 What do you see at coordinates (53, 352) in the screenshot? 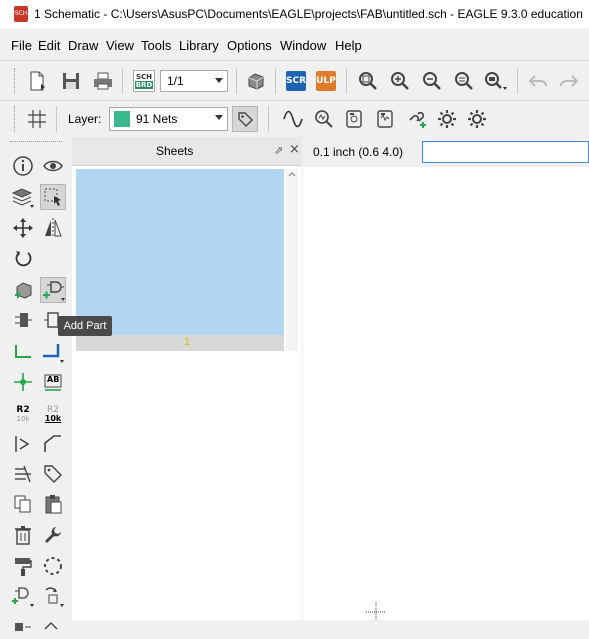
I see `bus-icon` at bounding box center [53, 352].